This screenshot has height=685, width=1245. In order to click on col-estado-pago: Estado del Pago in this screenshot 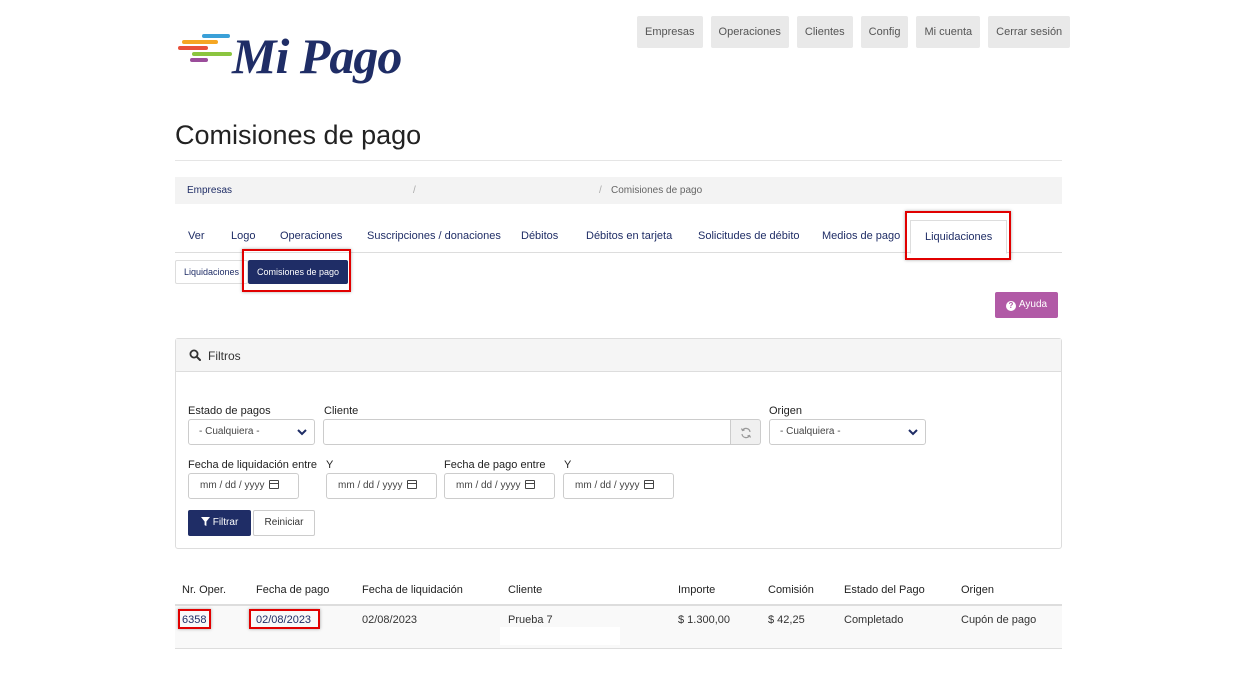, I will do `click(884, 590)`.